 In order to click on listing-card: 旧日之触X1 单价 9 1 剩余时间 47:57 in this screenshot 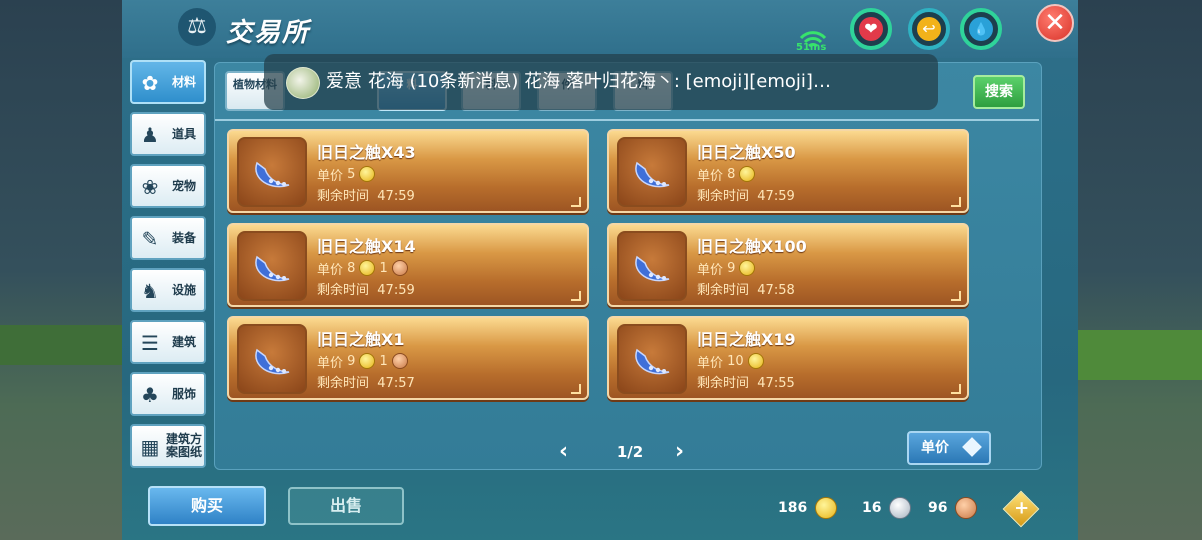, I will do `click(408, 358)`.